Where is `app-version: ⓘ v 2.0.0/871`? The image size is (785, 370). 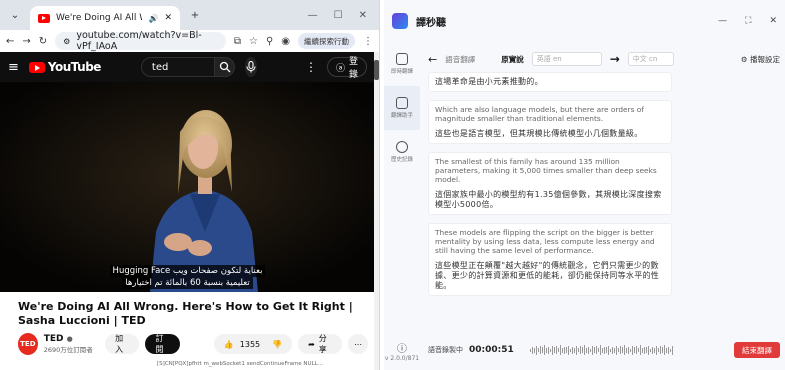 app-version: ⓘ v 2.0.0/871 is located at coordinates (402, 351).